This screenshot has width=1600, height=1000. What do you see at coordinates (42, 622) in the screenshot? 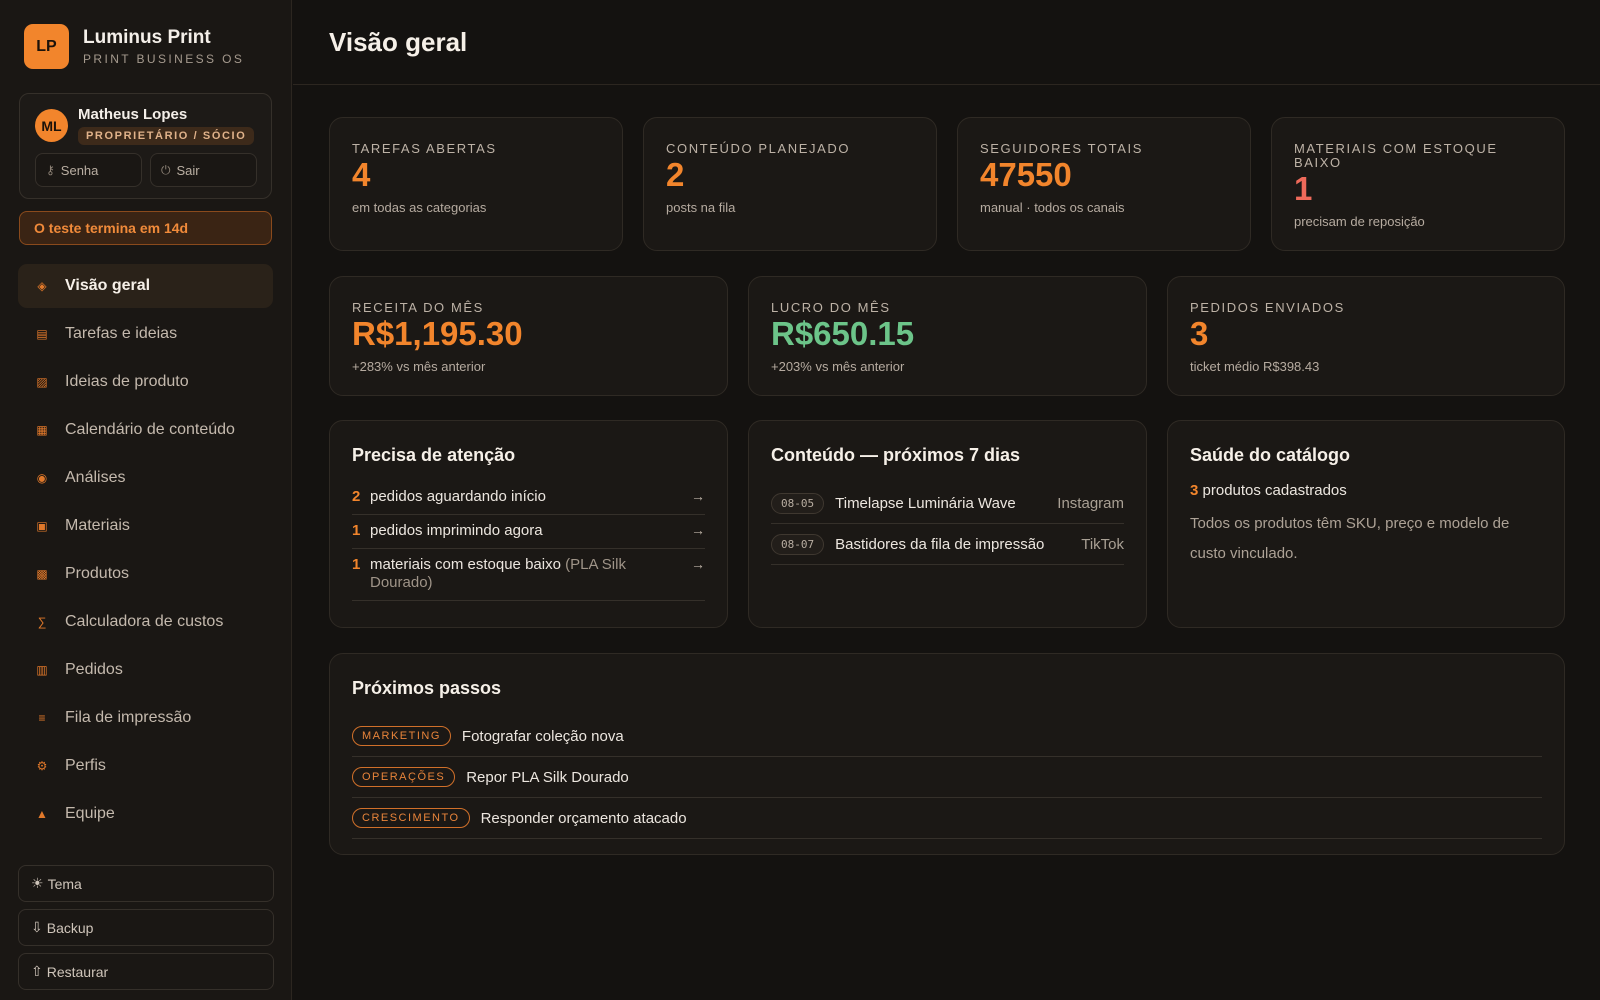
I see `sigma-icon: ∑` at bounding box center [42, 622].